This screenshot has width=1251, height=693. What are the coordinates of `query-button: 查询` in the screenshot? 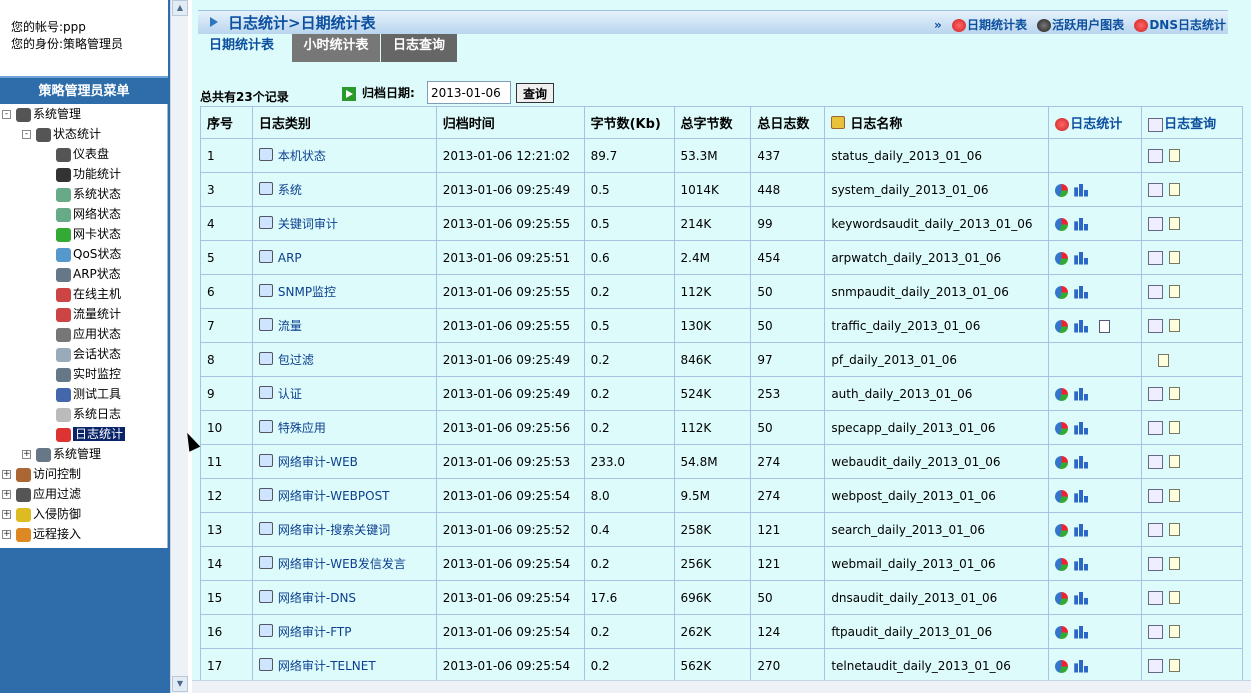 It's located at (535, 93).